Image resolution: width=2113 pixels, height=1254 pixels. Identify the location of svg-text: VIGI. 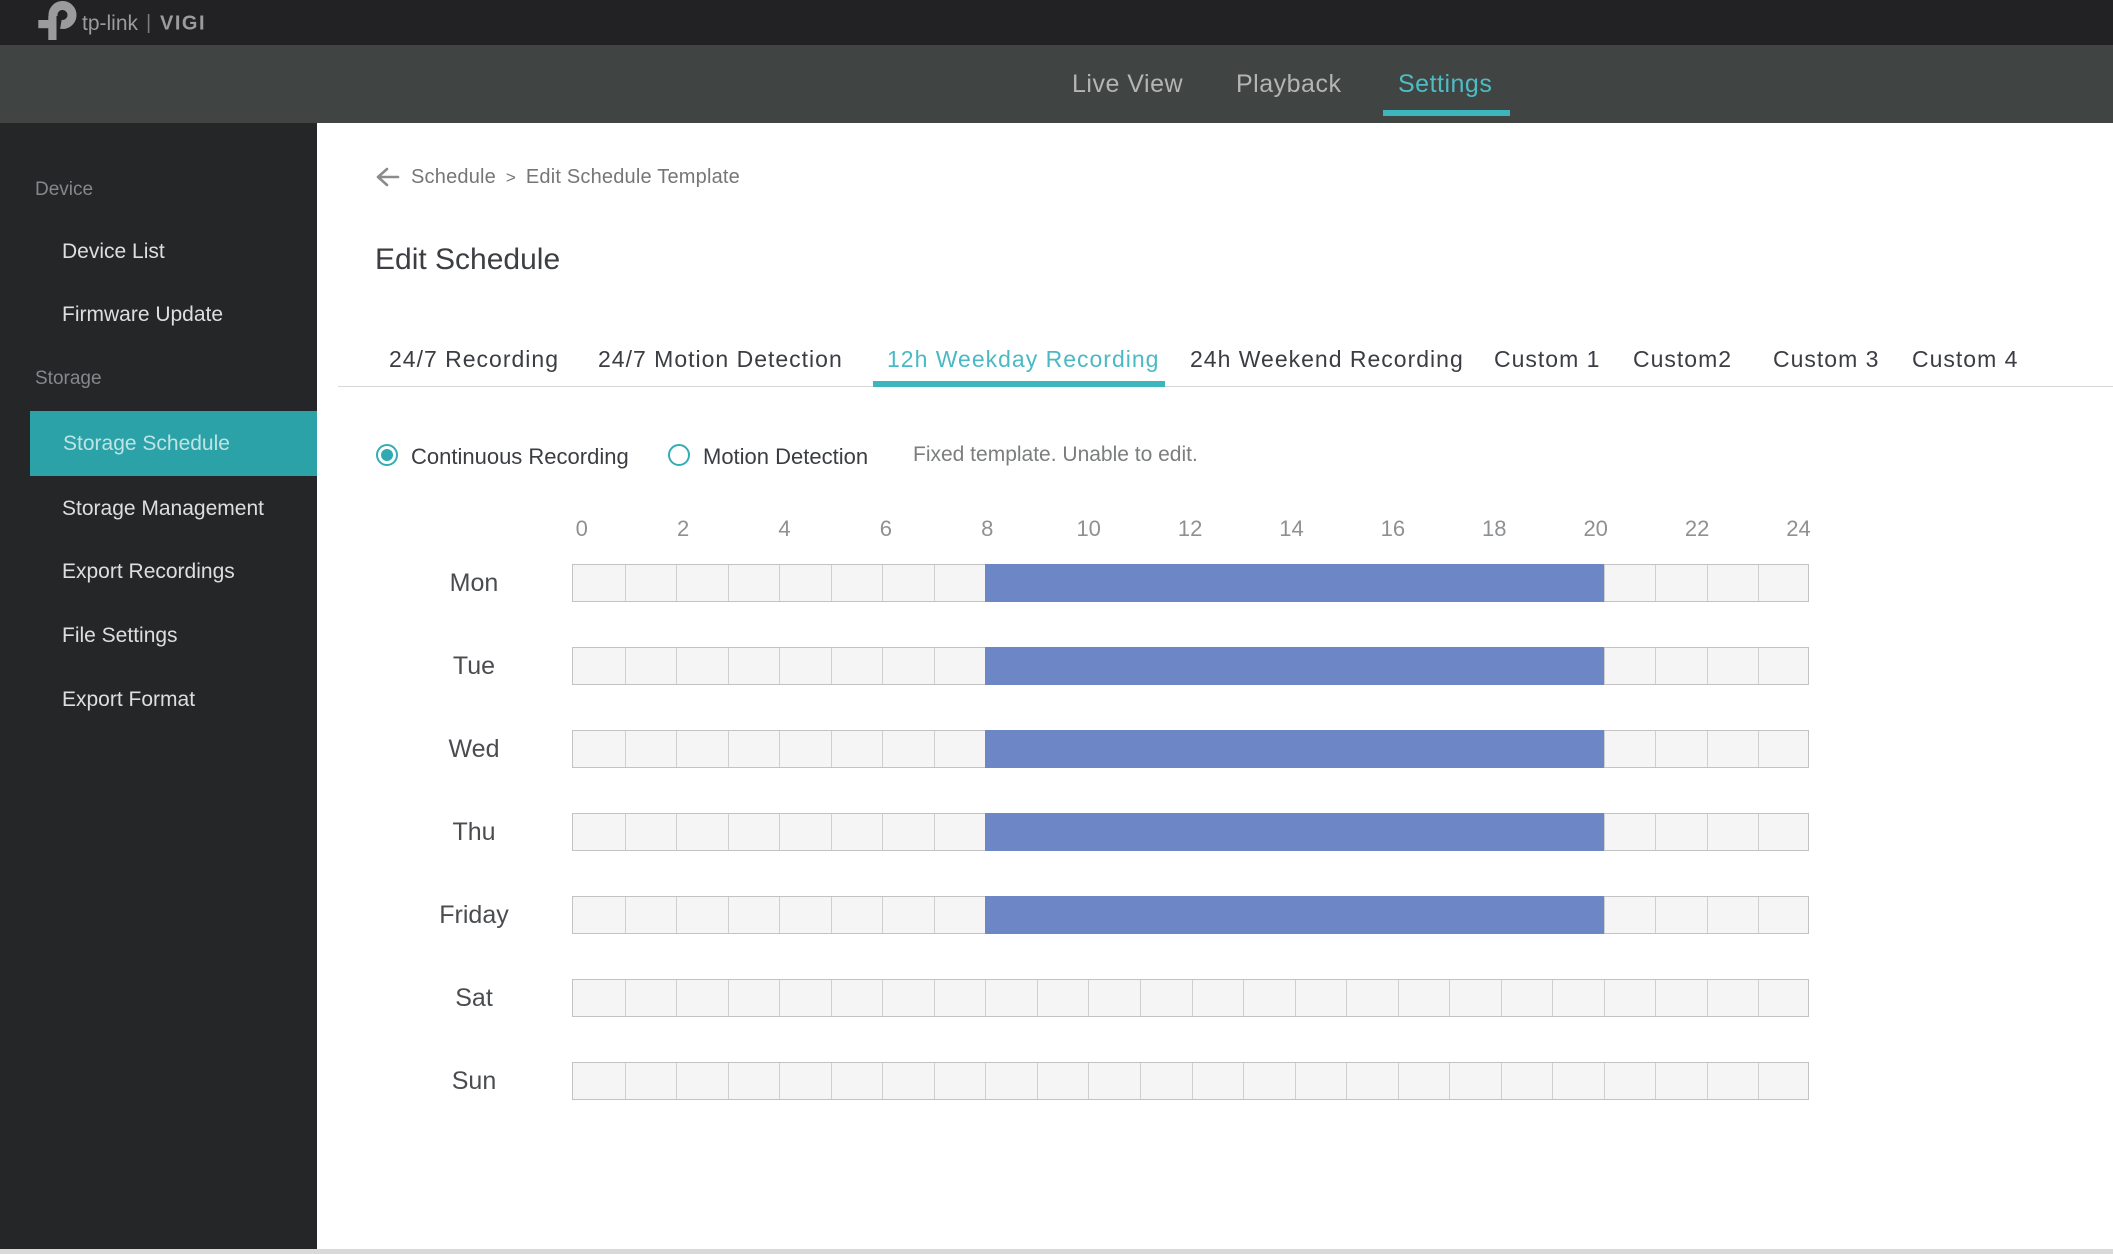
(183, 24).